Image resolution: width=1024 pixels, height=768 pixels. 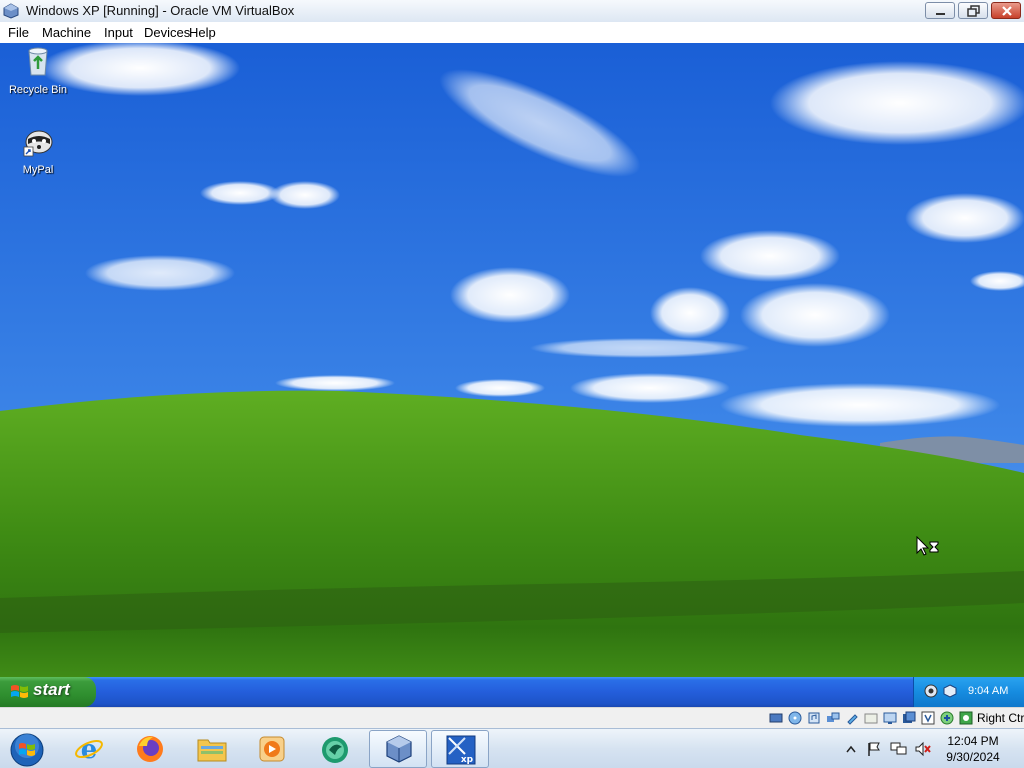 I want to click on file-explorer-icon, so click(x=212, y=750).